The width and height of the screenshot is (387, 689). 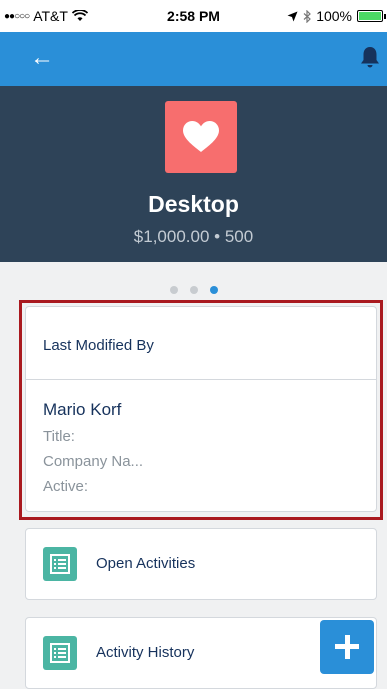 I want to click on bell-icon, so click(x=370, y=57).